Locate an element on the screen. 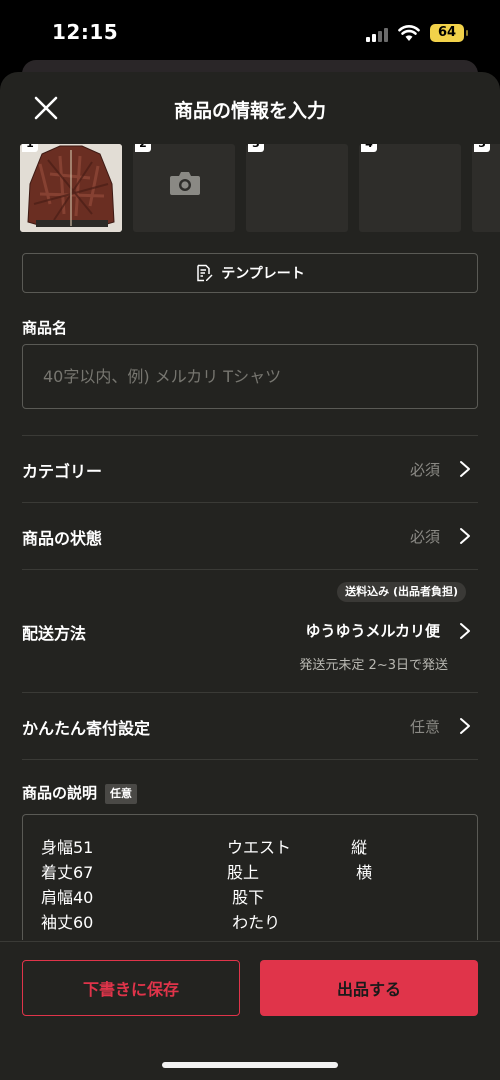  category-value: 必須 is located at coordinates (424, 470).